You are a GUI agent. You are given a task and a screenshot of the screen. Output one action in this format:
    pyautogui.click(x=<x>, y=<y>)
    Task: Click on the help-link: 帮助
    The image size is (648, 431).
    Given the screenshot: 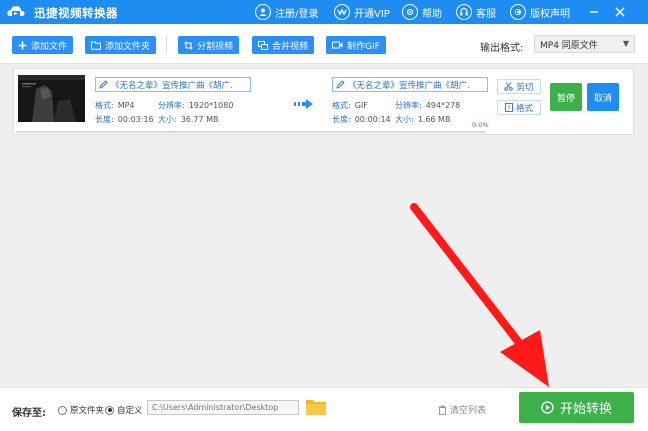 What is the action you would take?
    pyautogui.click(x=422, y=12)
    